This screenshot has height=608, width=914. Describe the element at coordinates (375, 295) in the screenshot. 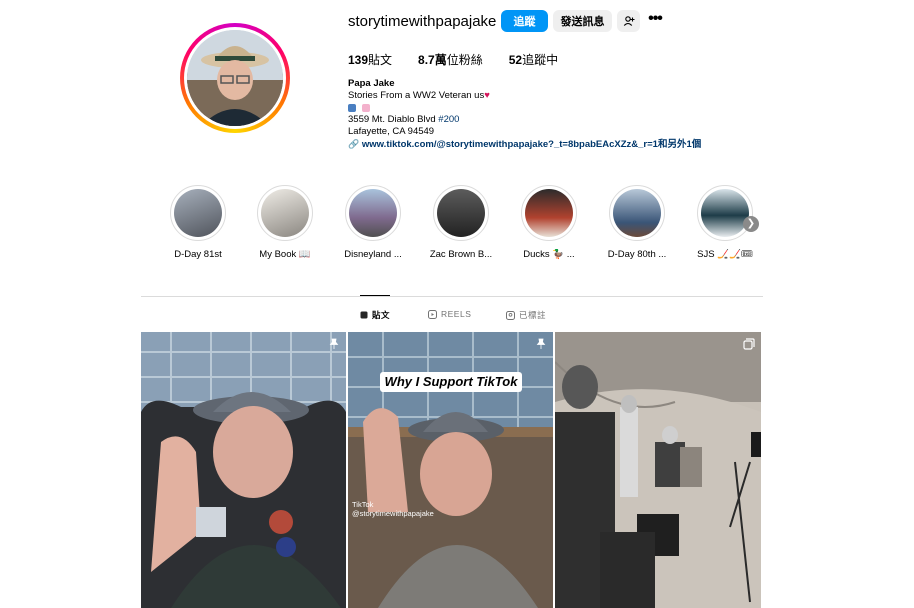

I see `active-tab-indicator` at that location.